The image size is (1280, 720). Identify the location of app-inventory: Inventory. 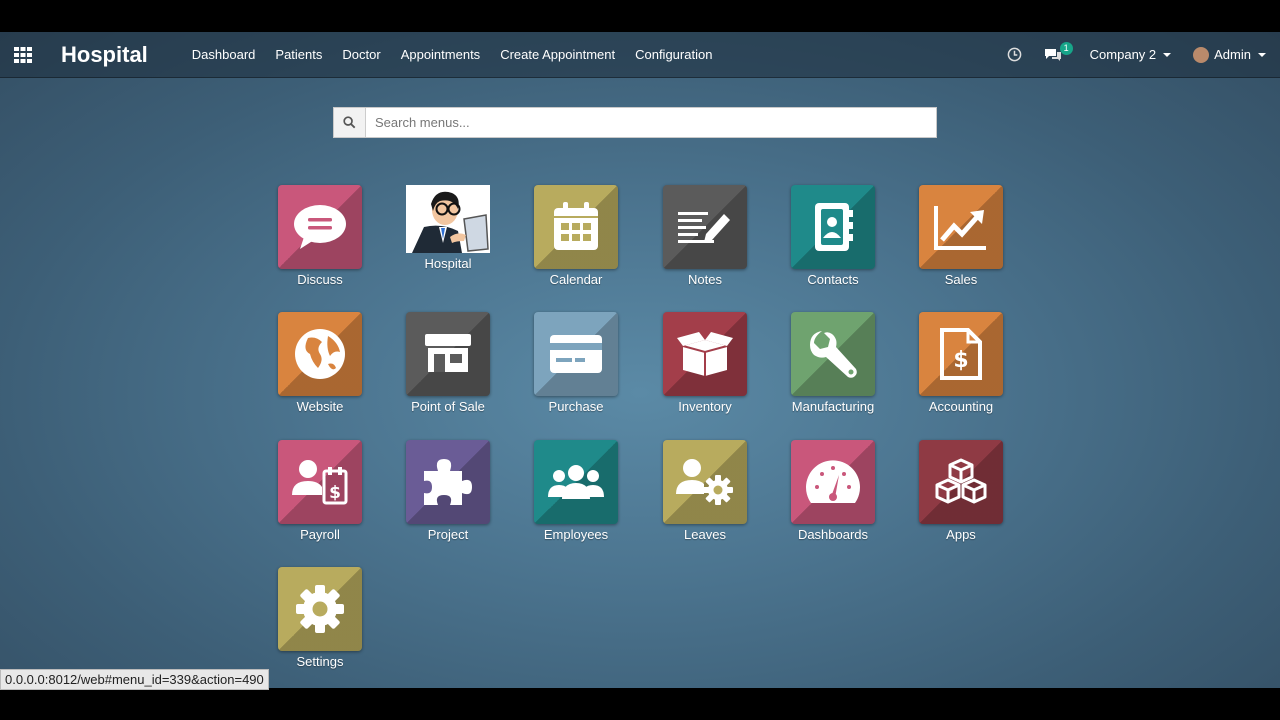
(705, 363).